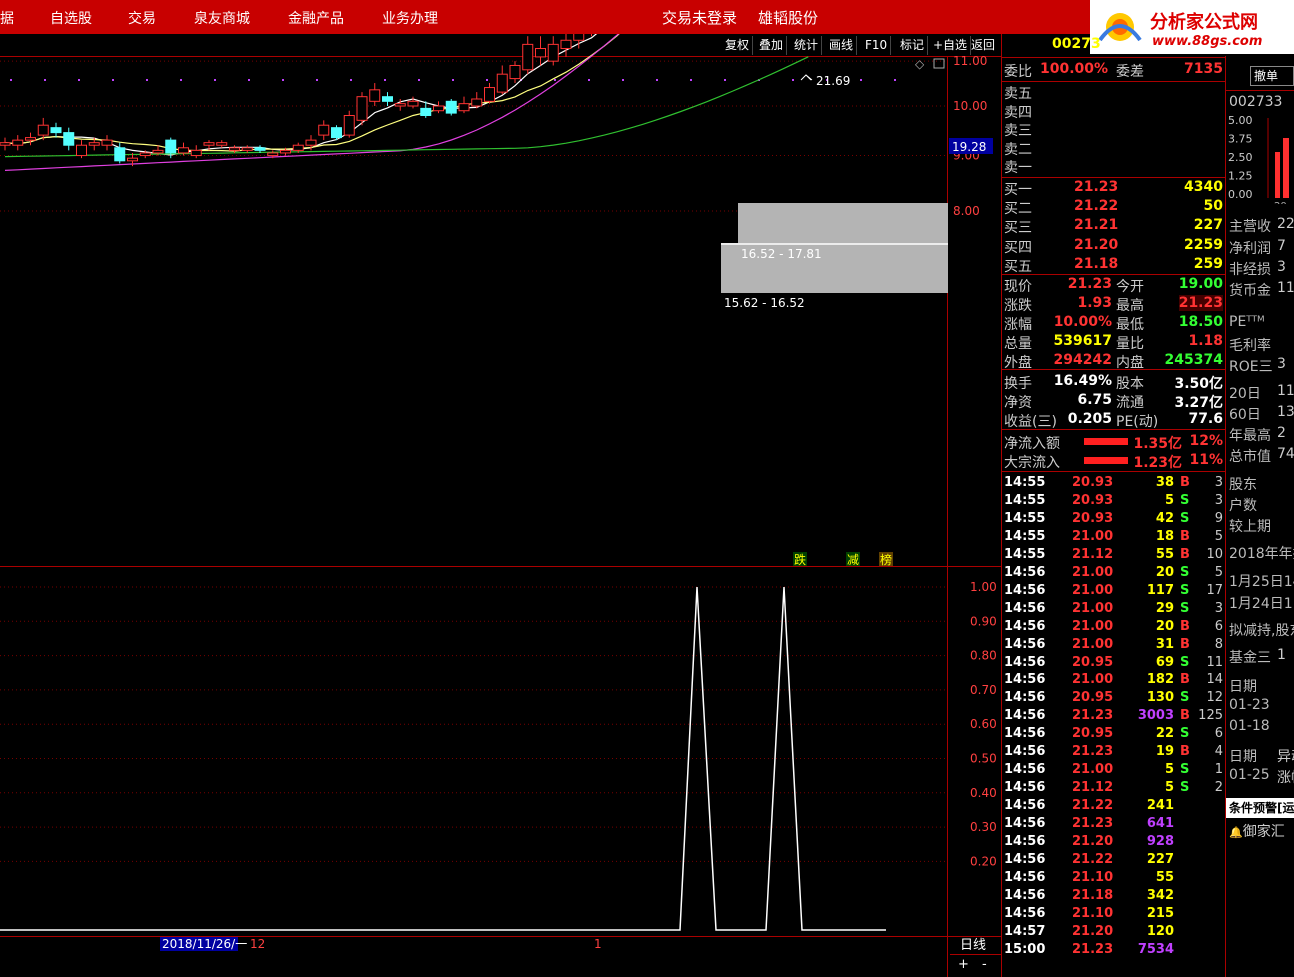  I want to click on indicator-axis-label: 0.80, so click(983, 656).